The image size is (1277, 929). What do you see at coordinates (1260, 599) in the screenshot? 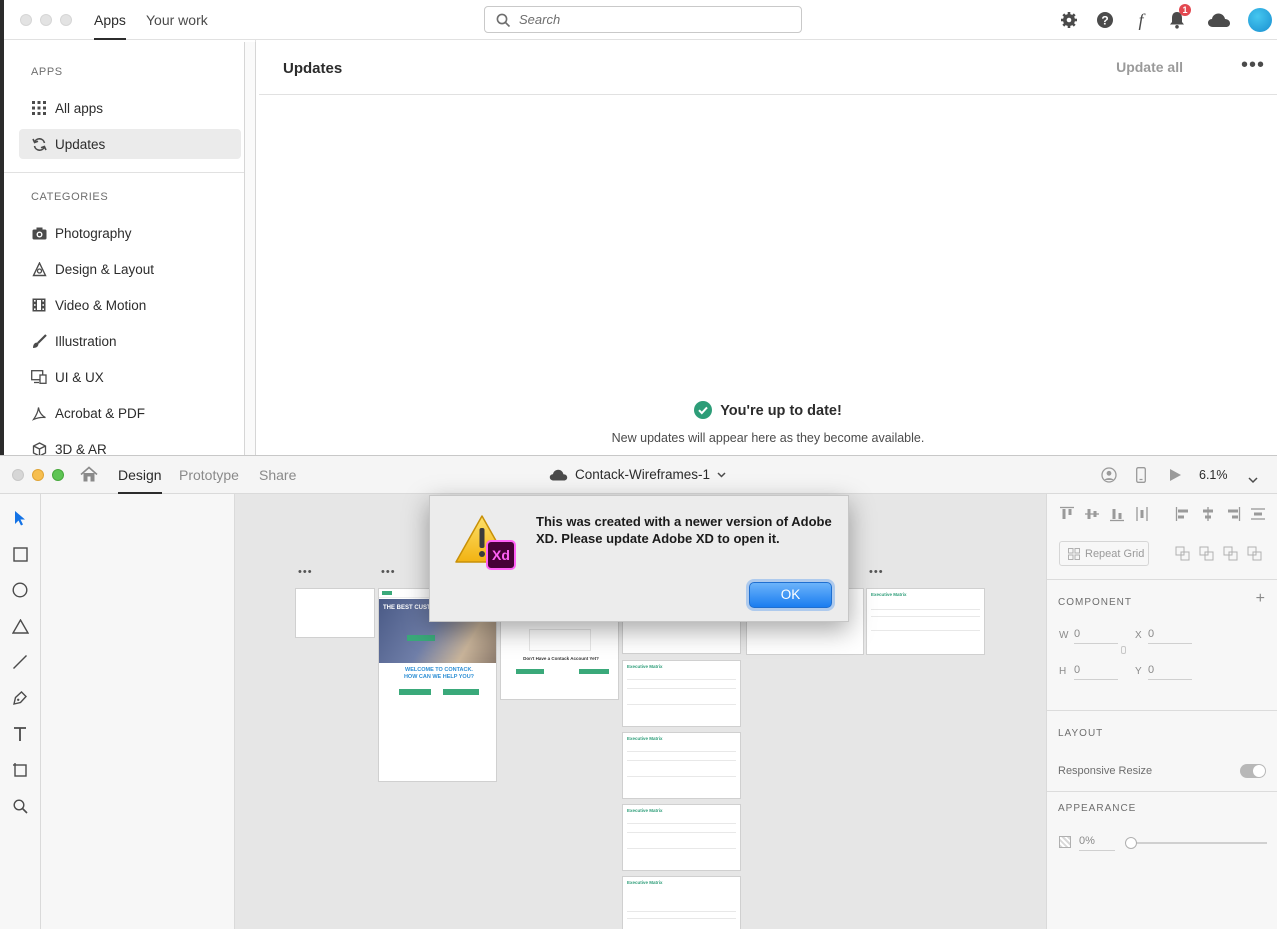
I see `add-component-icon: +` at bounding box center [1260, 599].